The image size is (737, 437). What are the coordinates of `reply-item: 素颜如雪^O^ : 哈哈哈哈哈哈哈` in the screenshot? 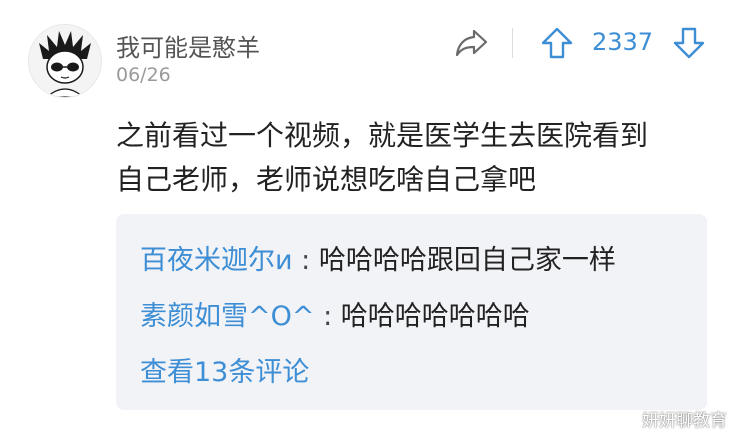 It's located at (335, 313).